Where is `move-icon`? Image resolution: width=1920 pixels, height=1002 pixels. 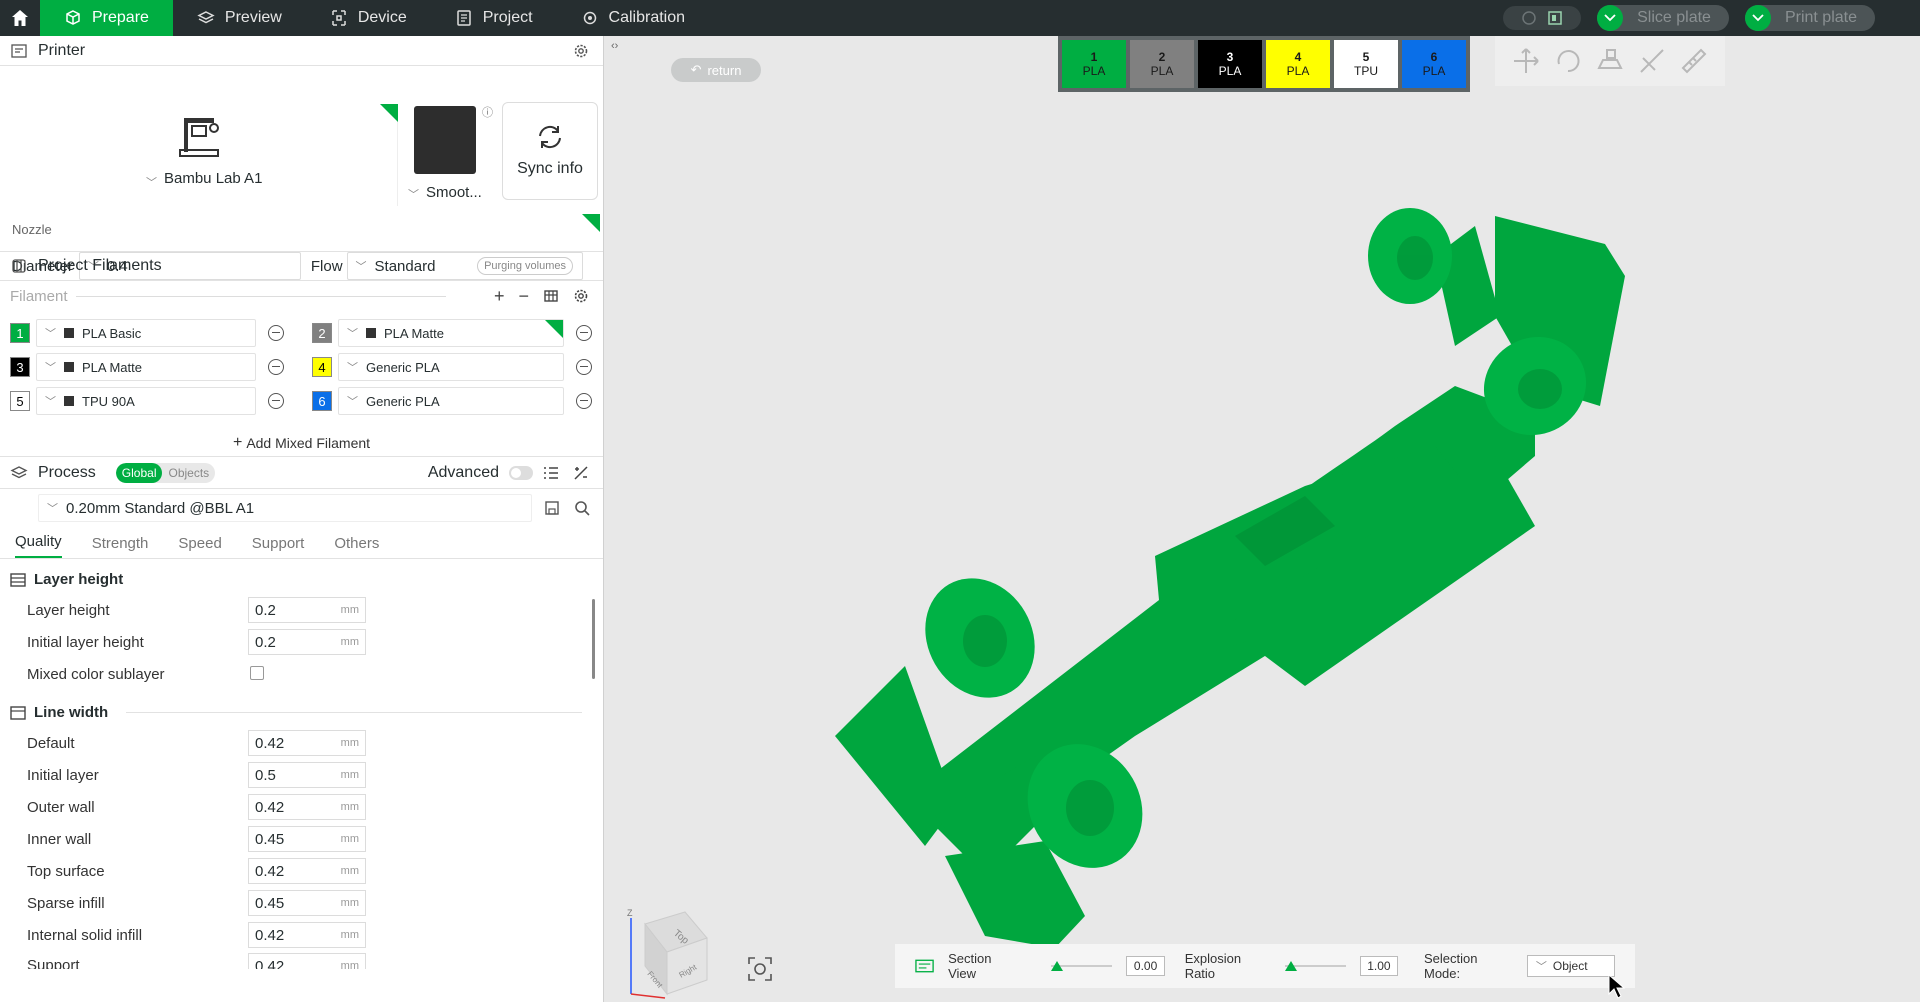 move-icon is located at coordinates (1526, 61).